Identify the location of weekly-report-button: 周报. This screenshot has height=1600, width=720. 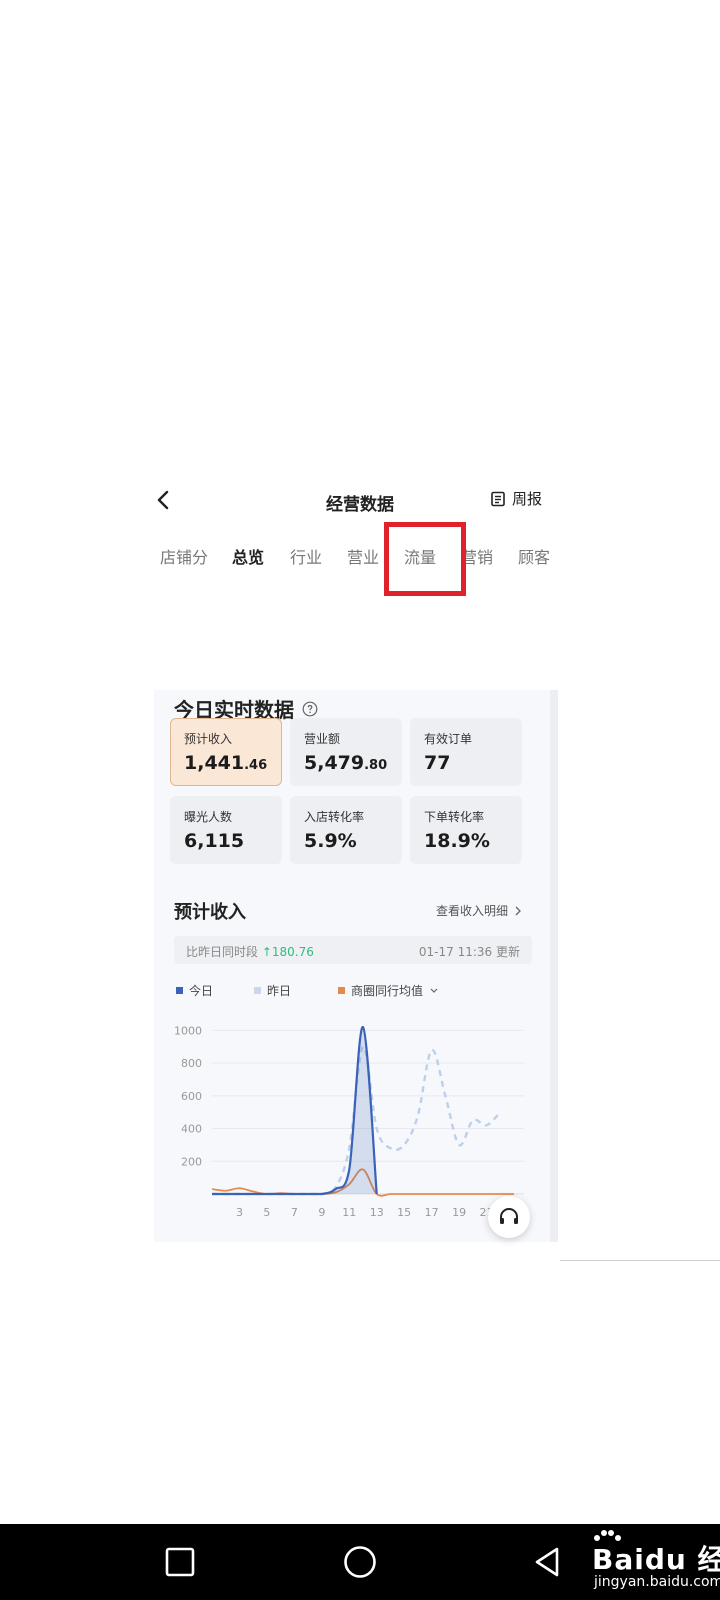
(516, 498).